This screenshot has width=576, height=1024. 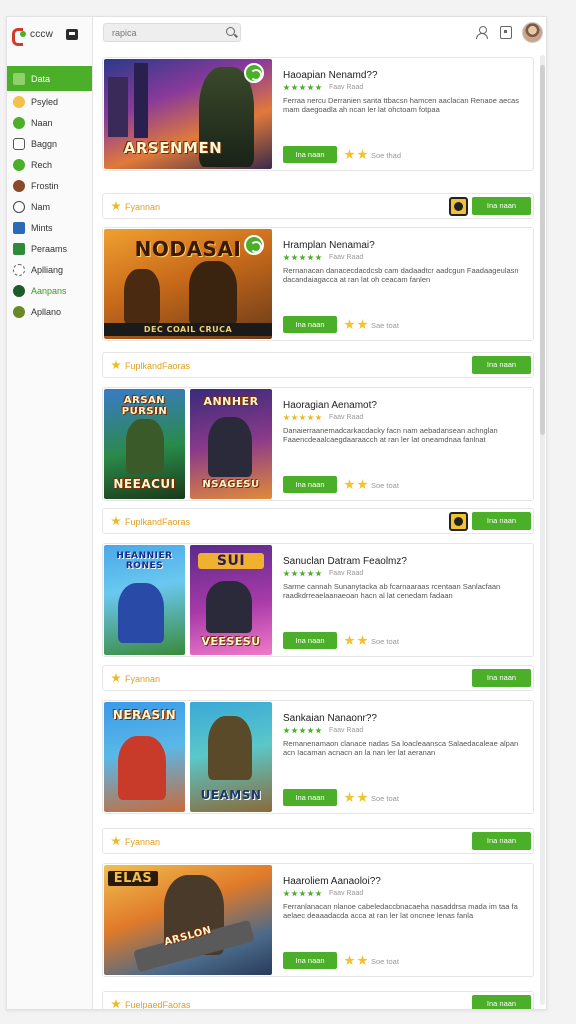 I want to click on sidebar-item-nam: Nam, so click(x=49, y=206).